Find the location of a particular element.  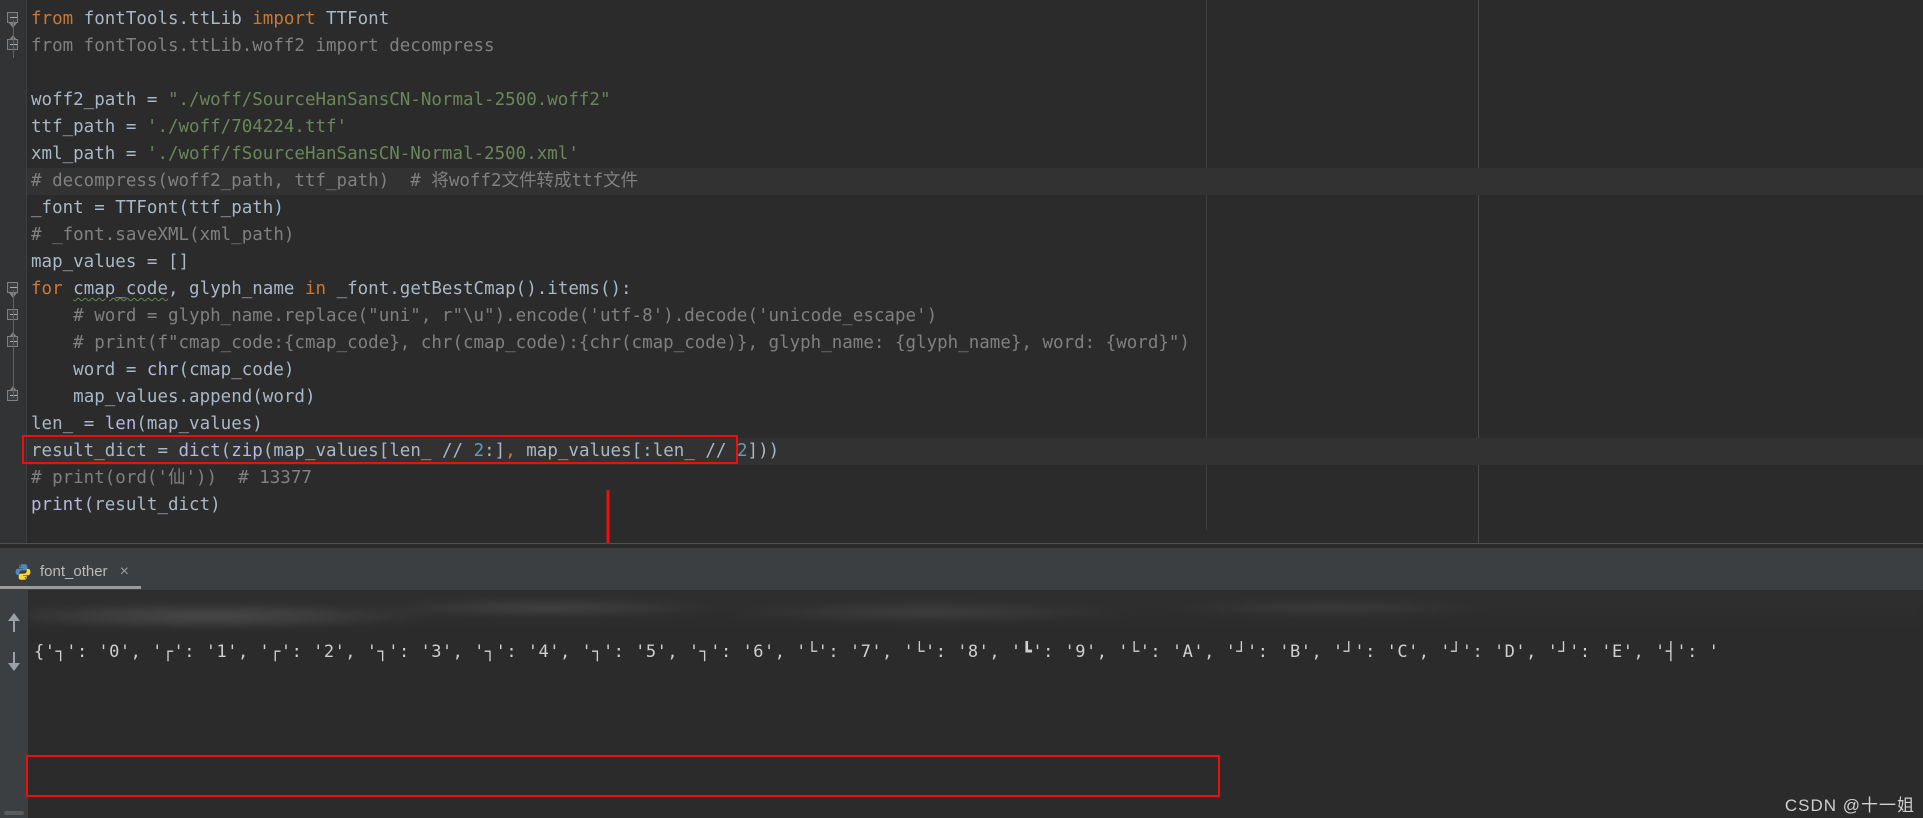

close-icon: × is located at coordinates (124, 571).